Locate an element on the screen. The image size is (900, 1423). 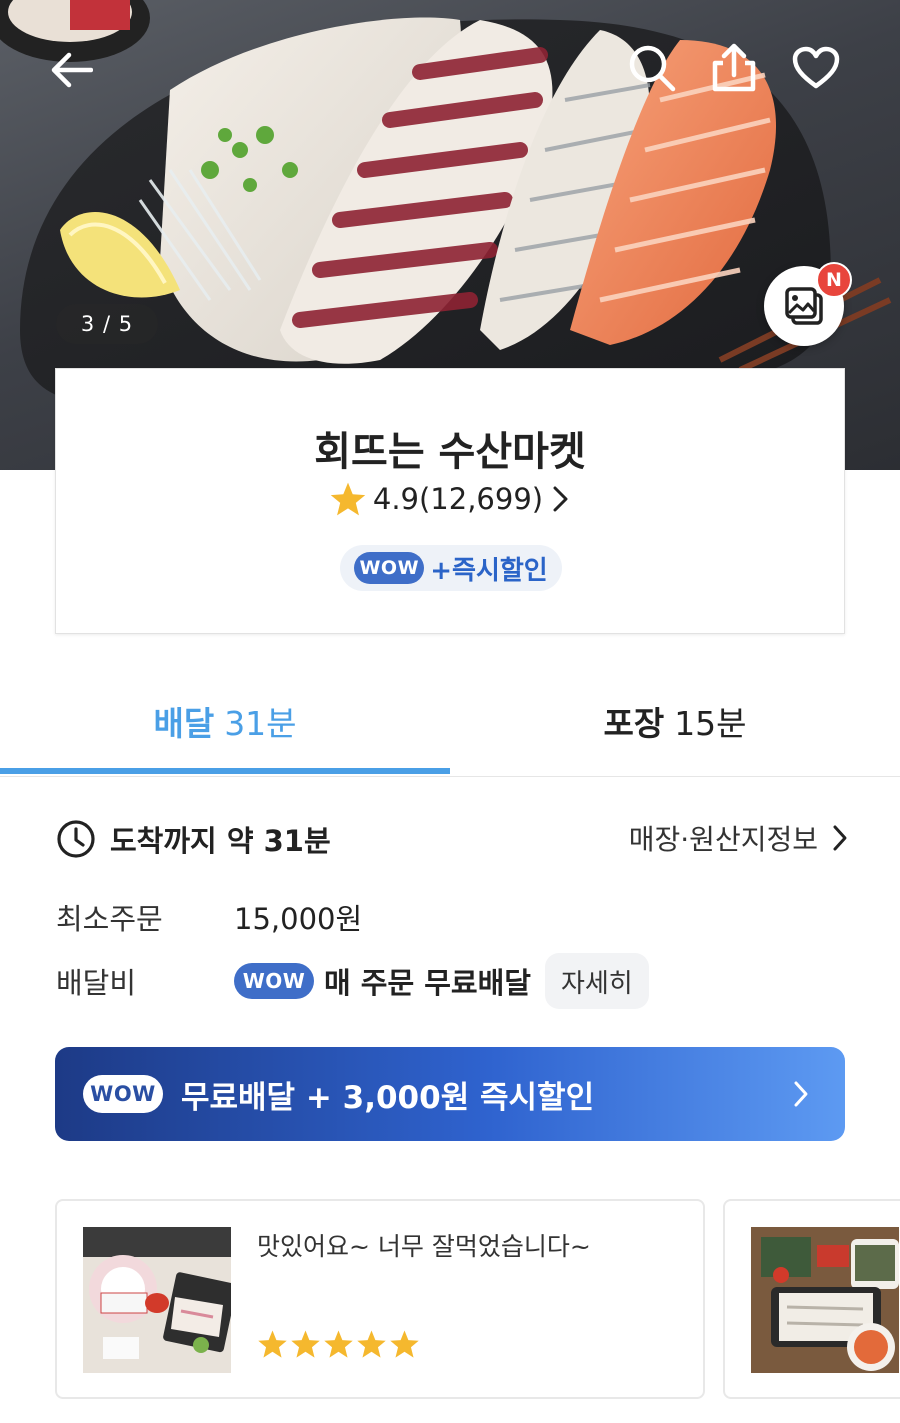
photo-review-icon is located at coordinates (804, 306).